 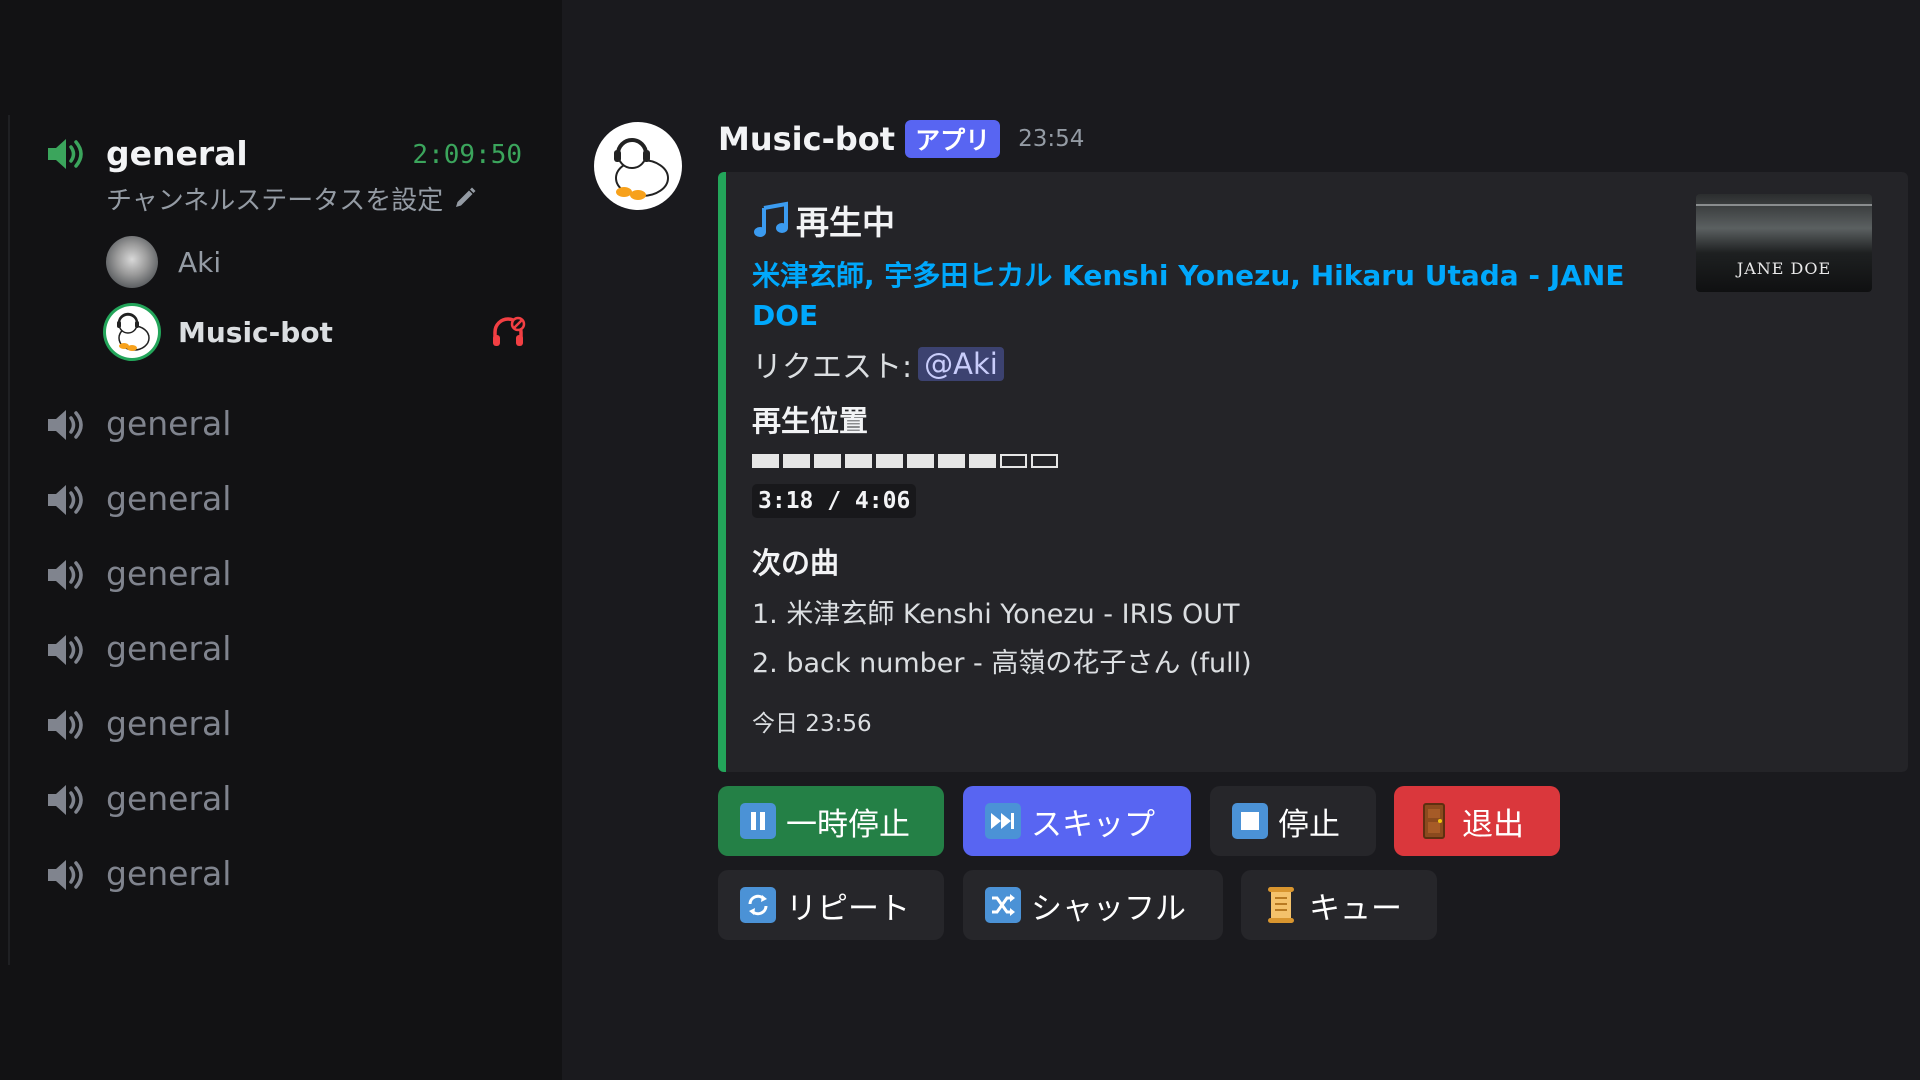 What do you see at coordinates (275, 200) in the screenshot?
I see `channel-status-label: チャンネルステータスを設定` at bounding box center [275, 200].